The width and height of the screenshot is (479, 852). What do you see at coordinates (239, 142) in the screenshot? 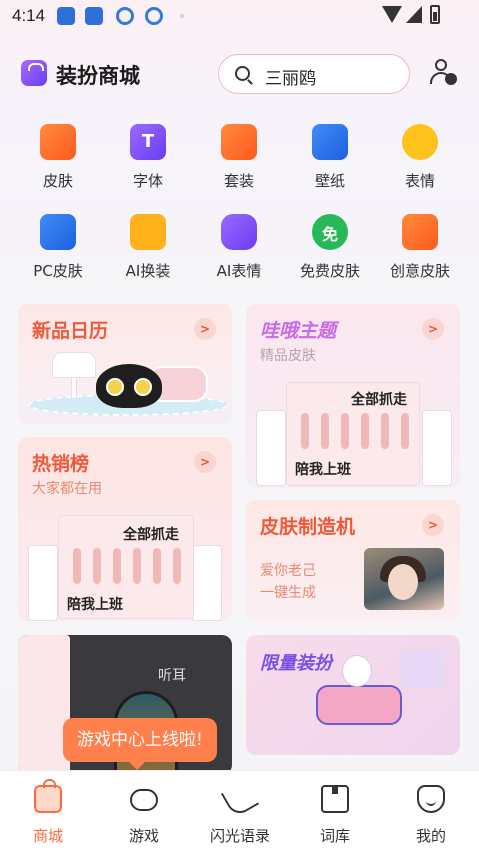
I see `bundle-icon` at bounding box center [239, 142].